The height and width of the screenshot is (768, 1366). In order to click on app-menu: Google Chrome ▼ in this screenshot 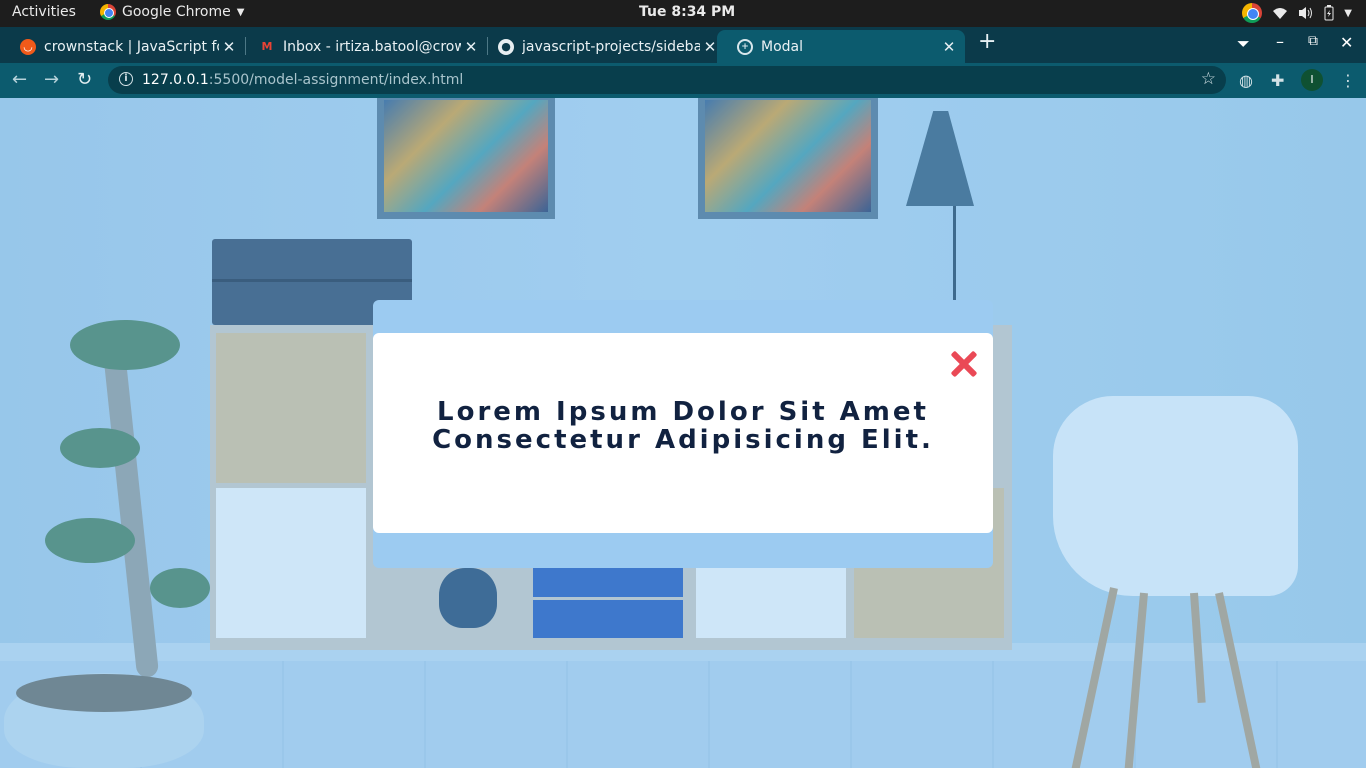, I will do `click(172, 12)`.